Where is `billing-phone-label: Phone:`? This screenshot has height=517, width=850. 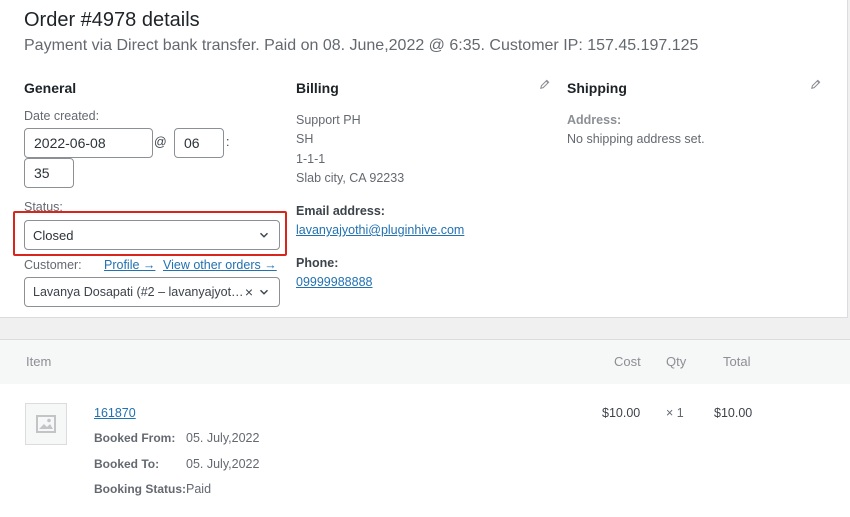 billing-phone-label: Phone: is located at coordinates (317, 263).